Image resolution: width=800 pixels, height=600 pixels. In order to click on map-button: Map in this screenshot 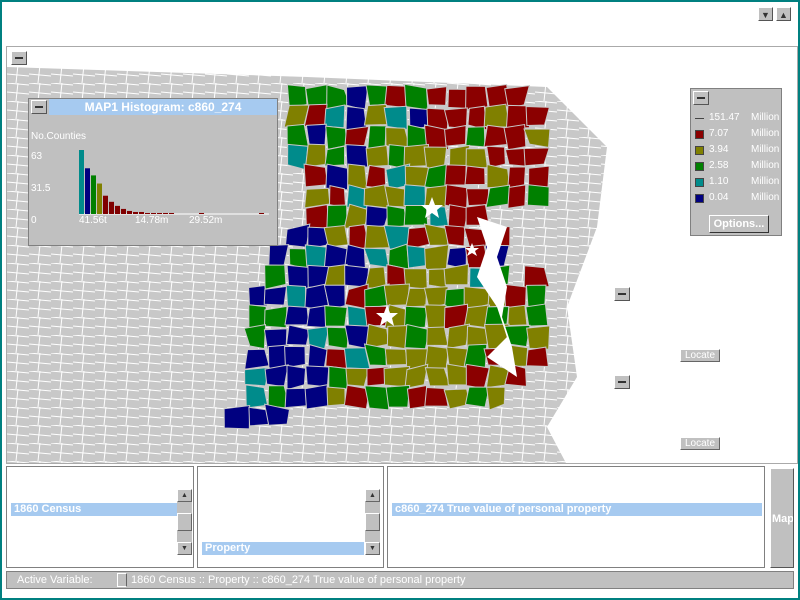, I will do `click(782, 518)`.